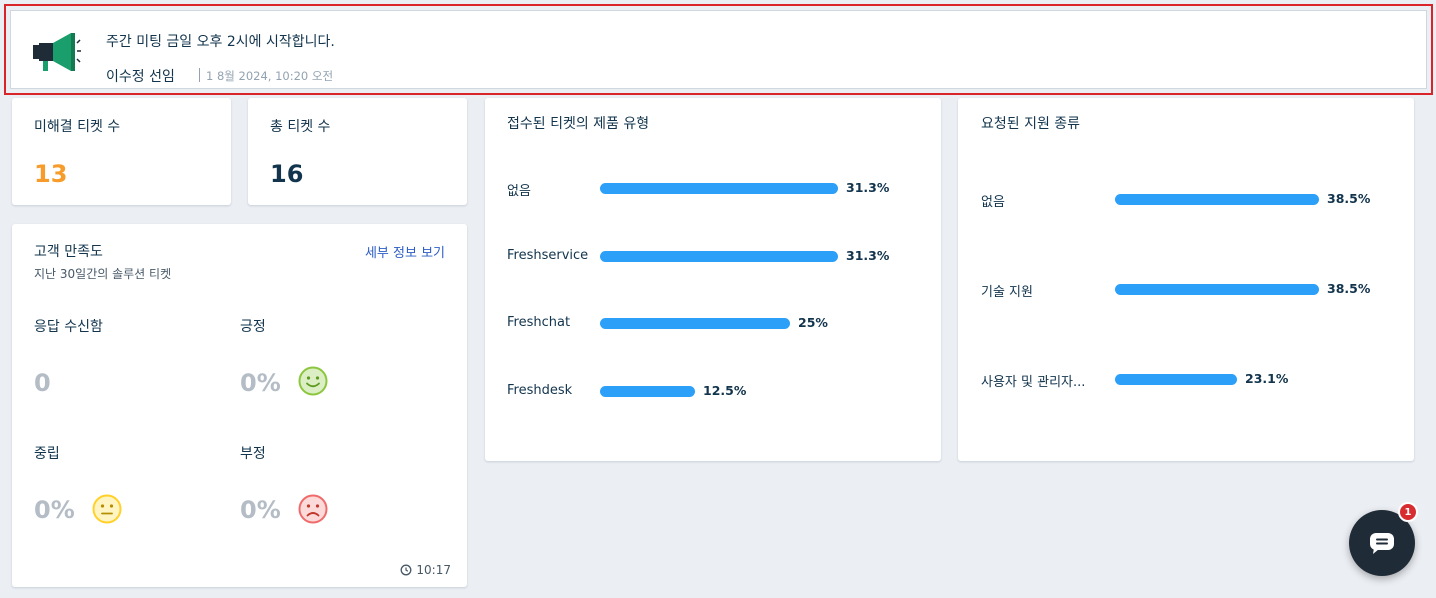 Image resolution: width=1436 pixels, height=598 pixels. What do you see at coordinates (357, 151) in the screenshot?
I see `total-tickets-card: 총 티켓 수 16` at bounding box center [357, 151].